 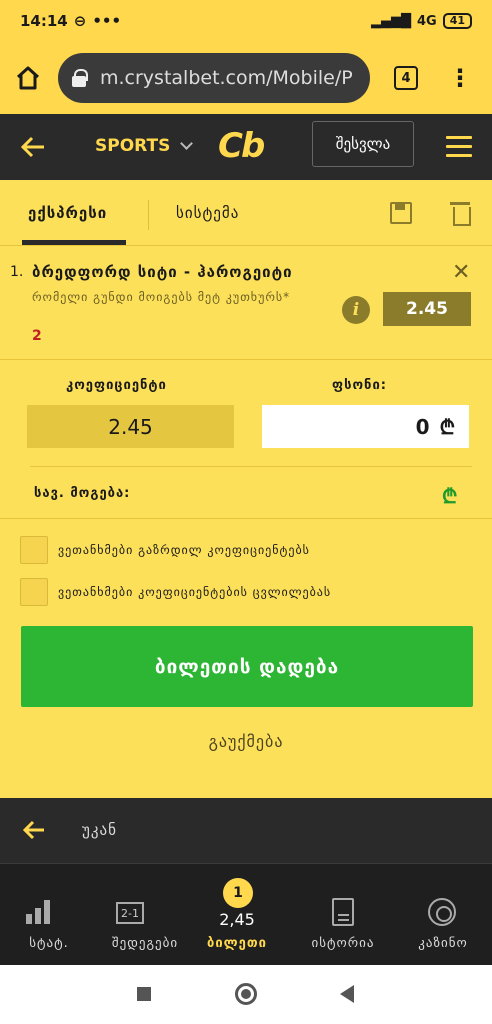 What do you see at coordinates (74, 242) in the screenshot?
I see `active-tab-indicator` at bounding box center [74, 242].